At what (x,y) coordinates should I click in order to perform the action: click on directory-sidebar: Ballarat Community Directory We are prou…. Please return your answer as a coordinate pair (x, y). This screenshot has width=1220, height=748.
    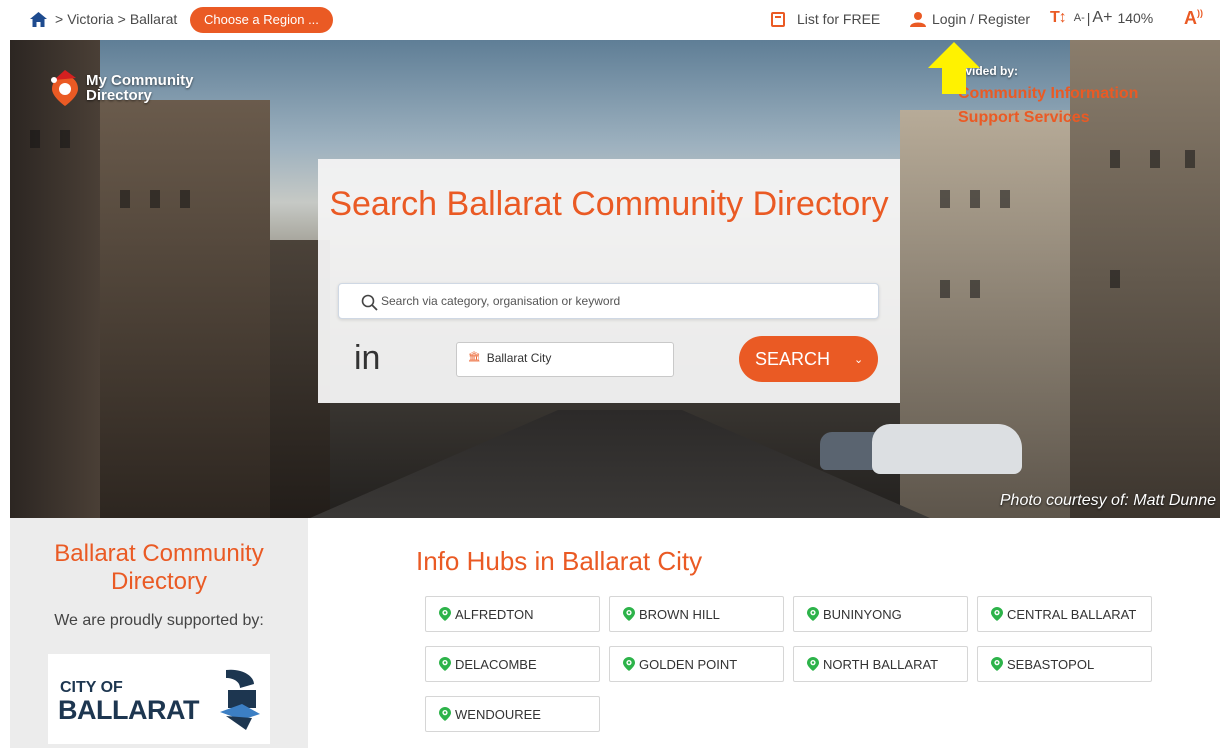
    Looking at the image, I should click on (159, 633).